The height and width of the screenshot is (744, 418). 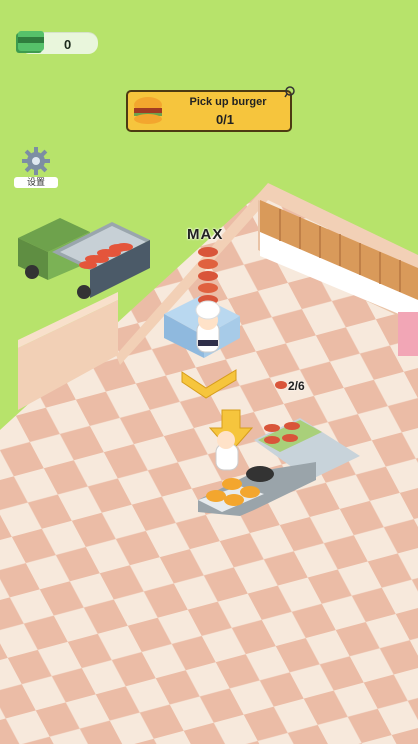 What do you see at coordinates (36, 161) in the screenshot?
I see `gear-icon` at bounding box center [36, 161].